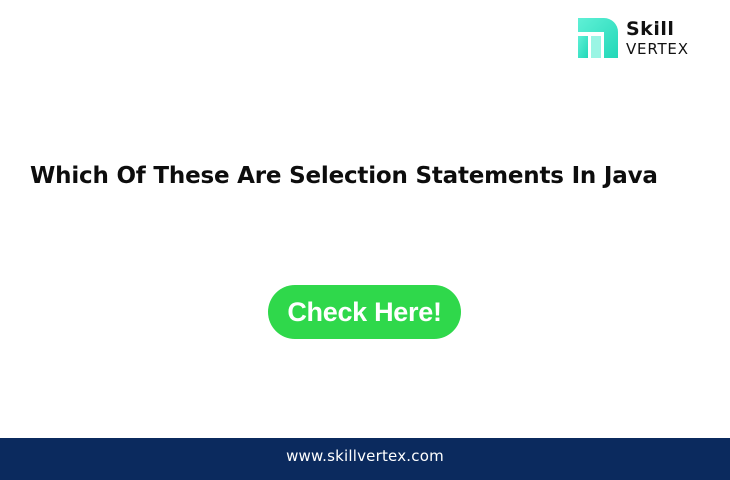  I want to click on check-here-button: Check Here!, so click(364, 312).